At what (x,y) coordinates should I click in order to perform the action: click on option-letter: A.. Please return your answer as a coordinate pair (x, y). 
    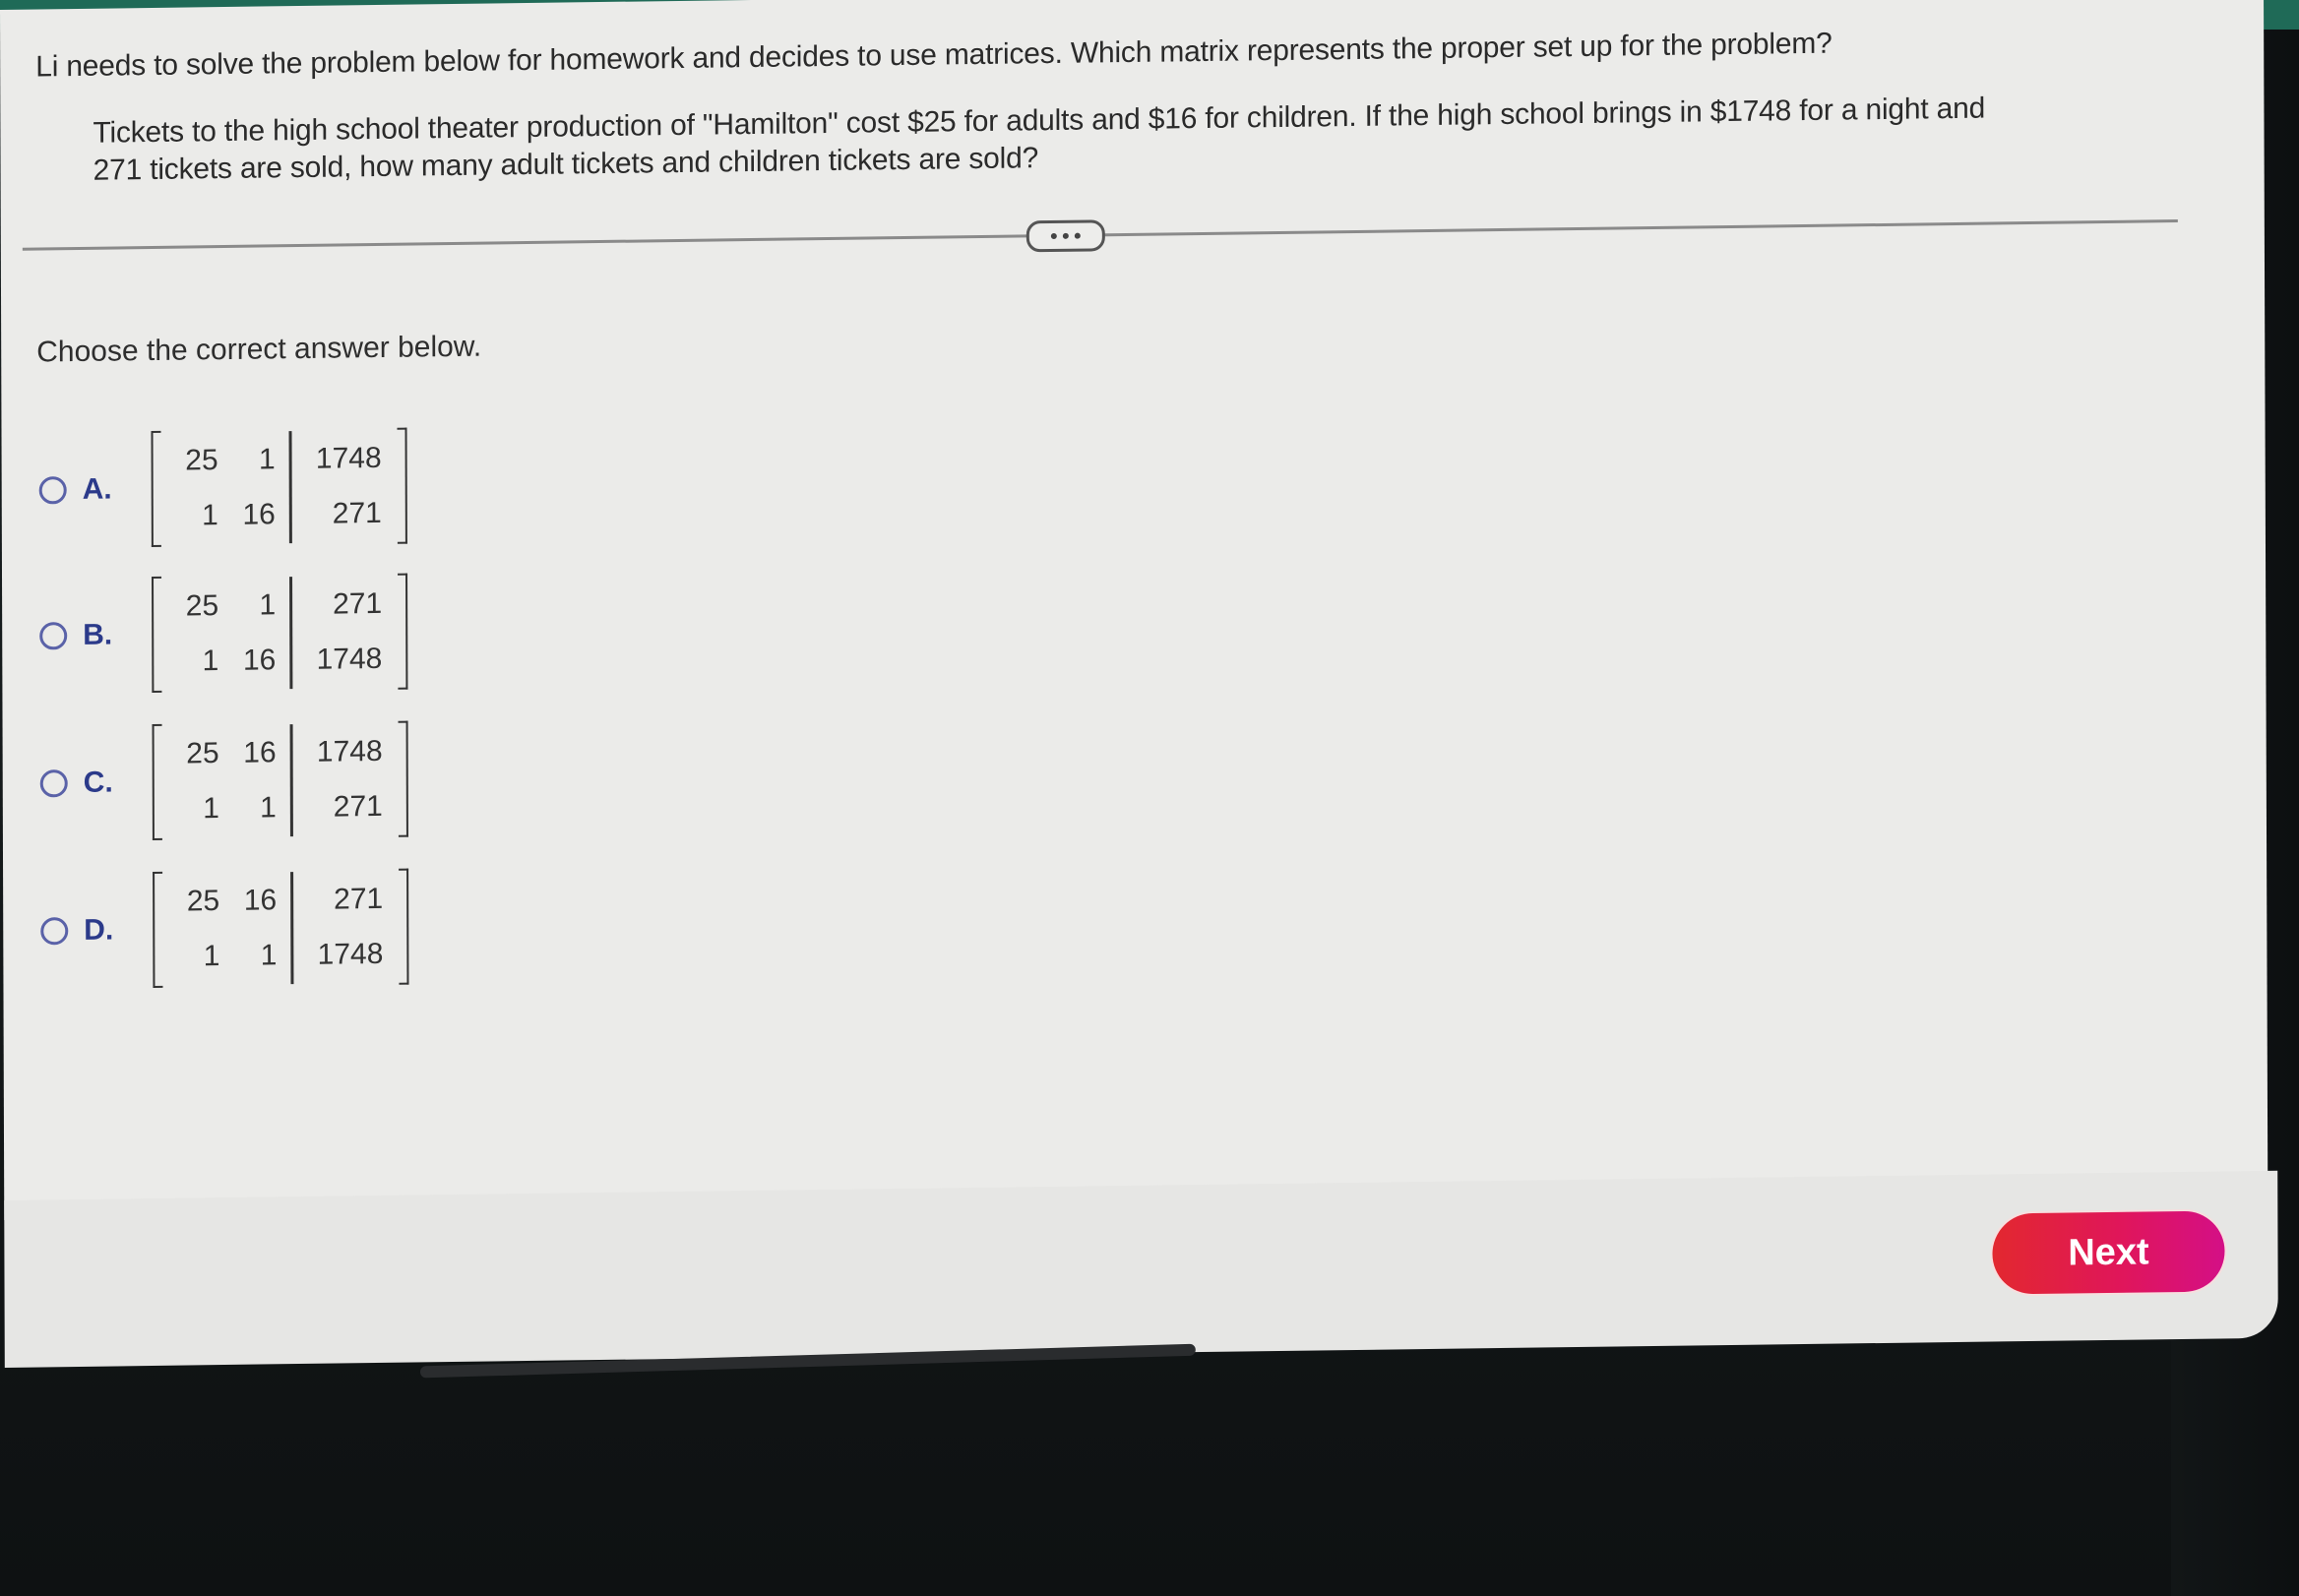
    Looking at the image, I should click on (97, 489).